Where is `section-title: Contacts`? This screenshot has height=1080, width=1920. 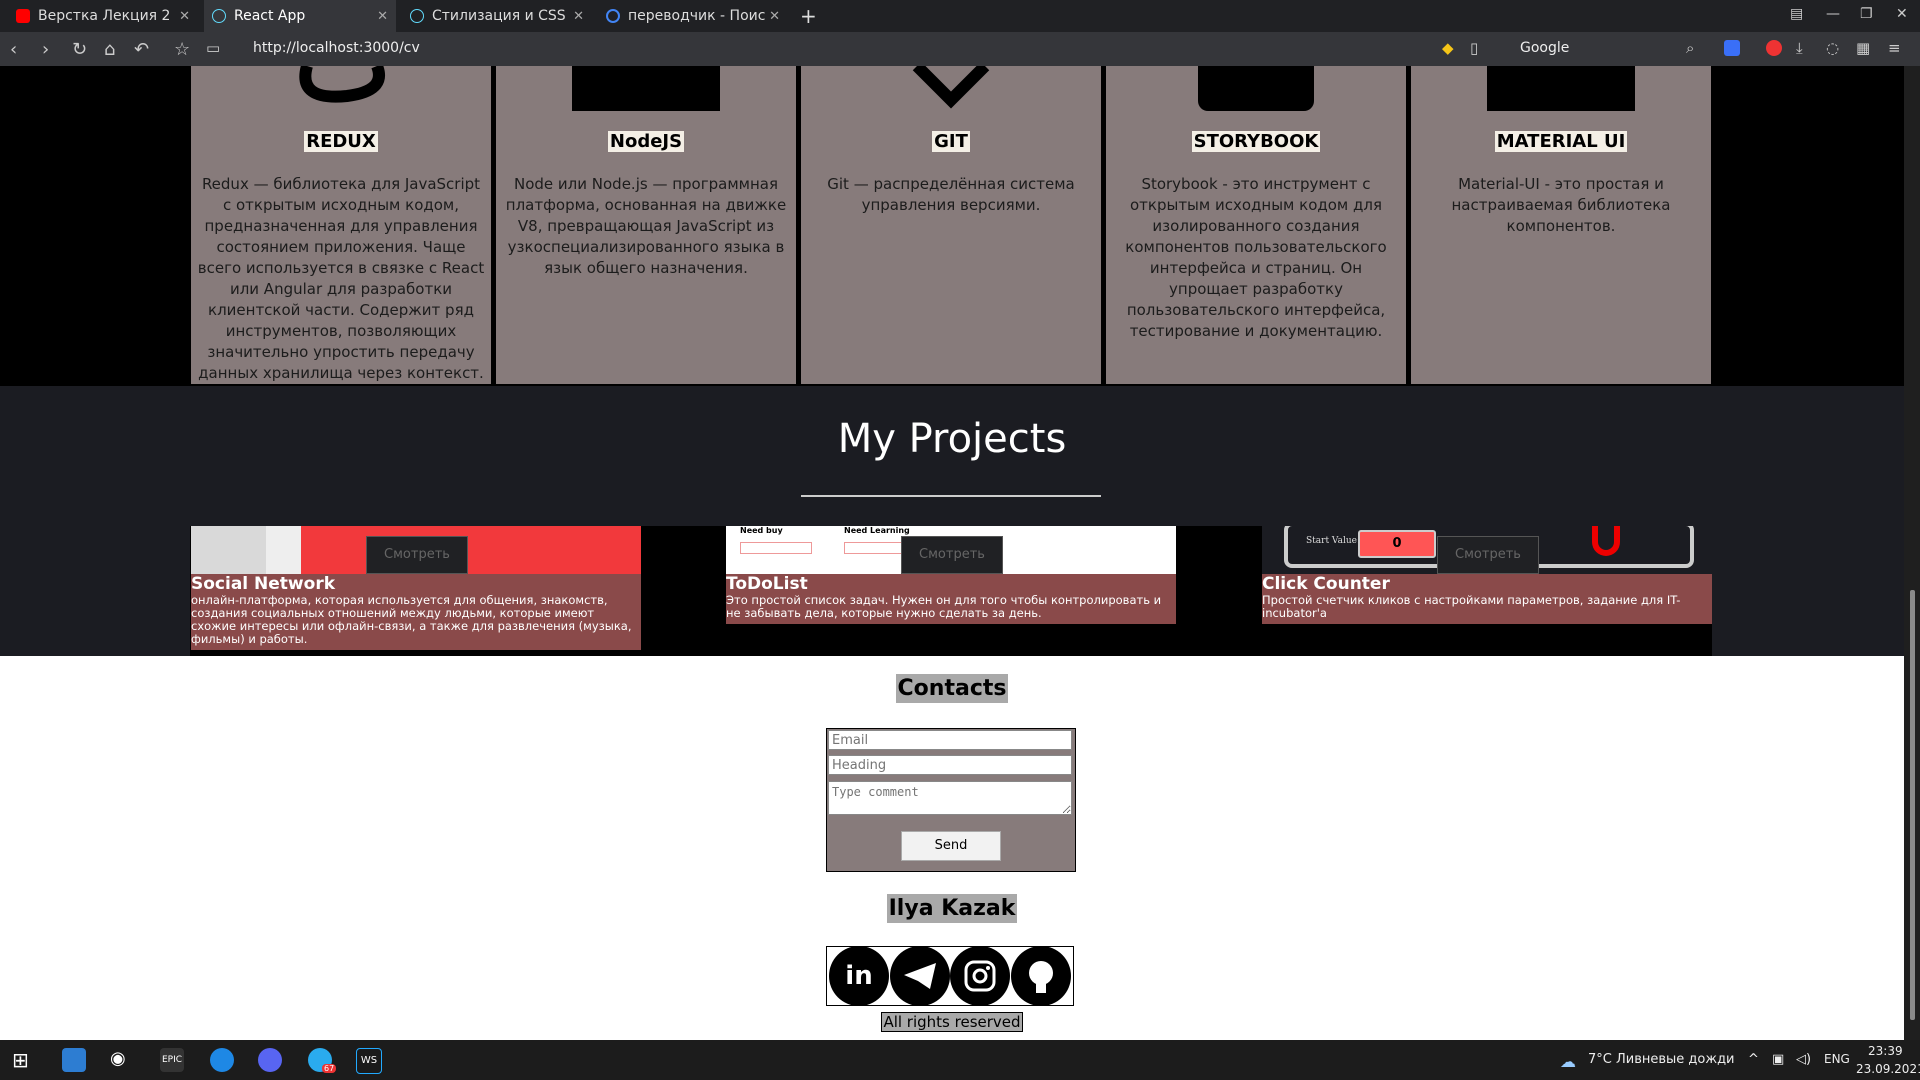
section-title: Contacts is located at coordinates (952, 688).